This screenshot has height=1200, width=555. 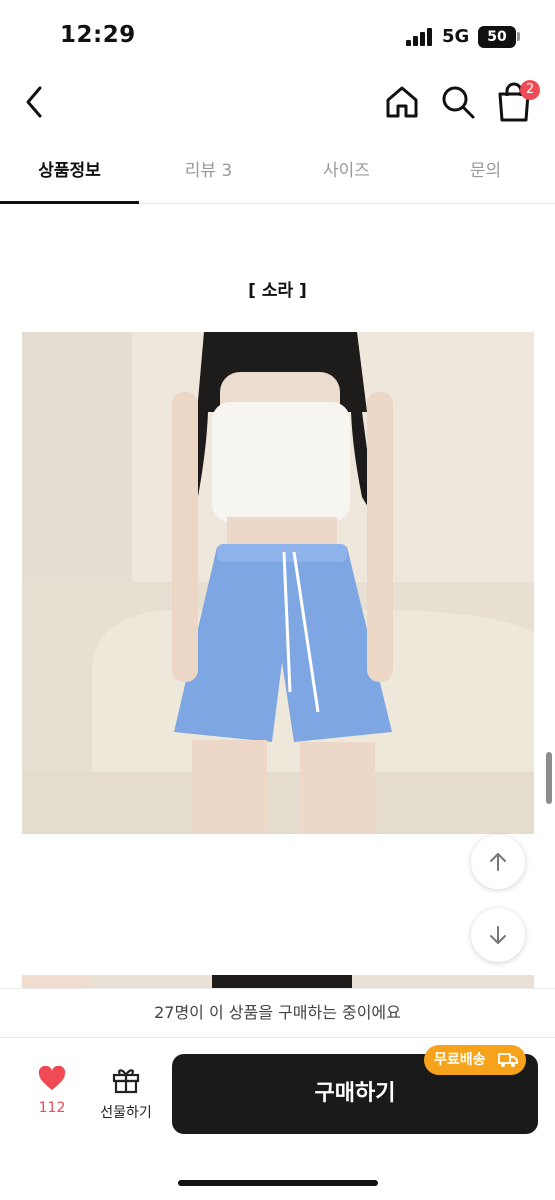 I want to click on gift-button: 선물하기, so click(x=126, y=1101).